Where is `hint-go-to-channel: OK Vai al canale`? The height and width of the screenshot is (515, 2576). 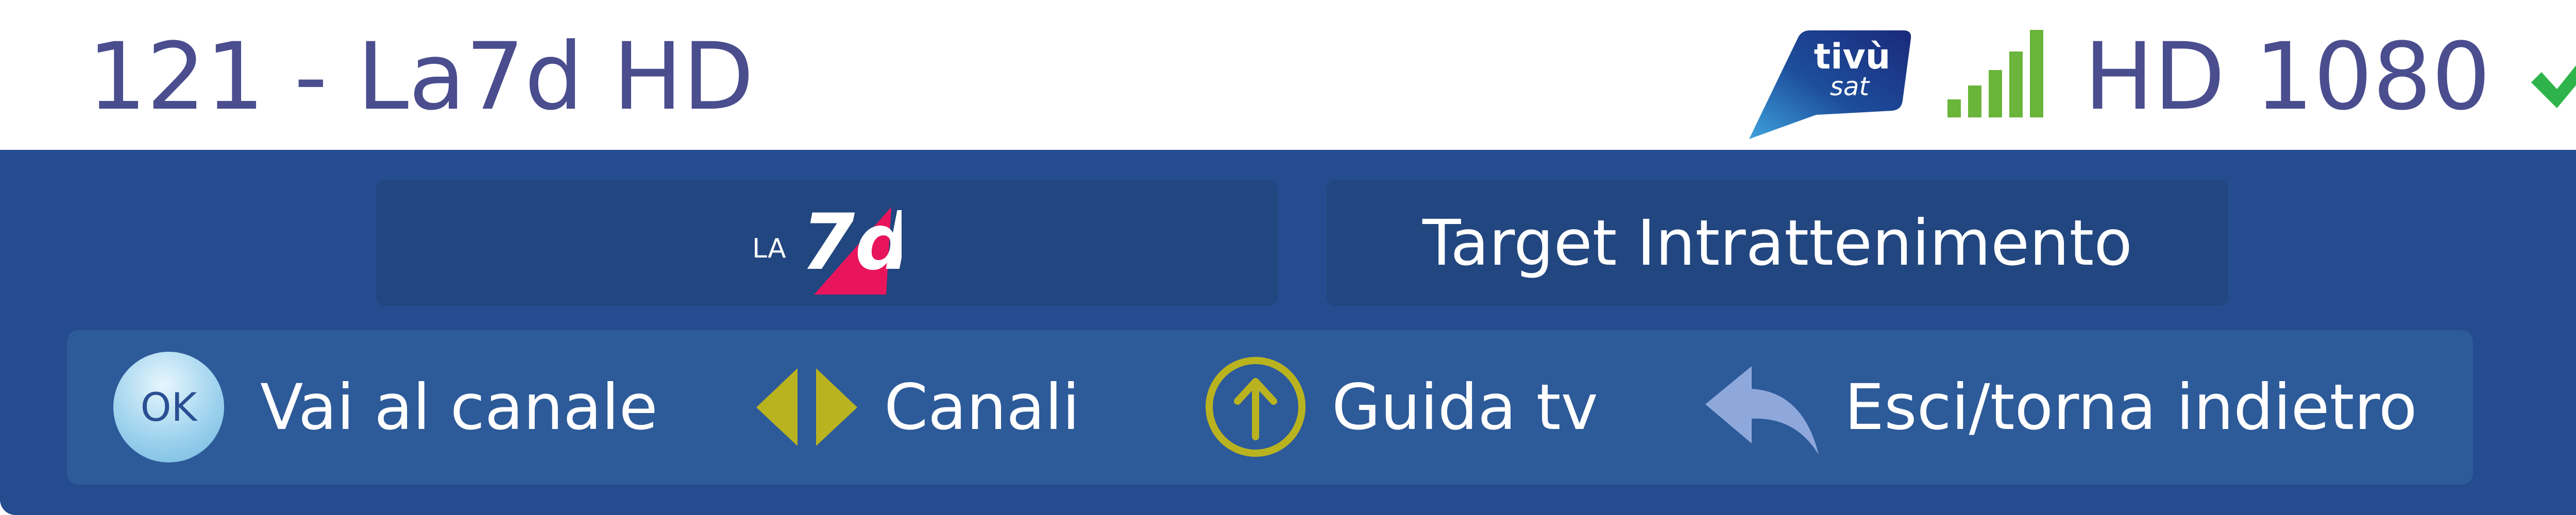
hint-go-to-channel: OK Vai al canale is located at coordinates (385, 407).